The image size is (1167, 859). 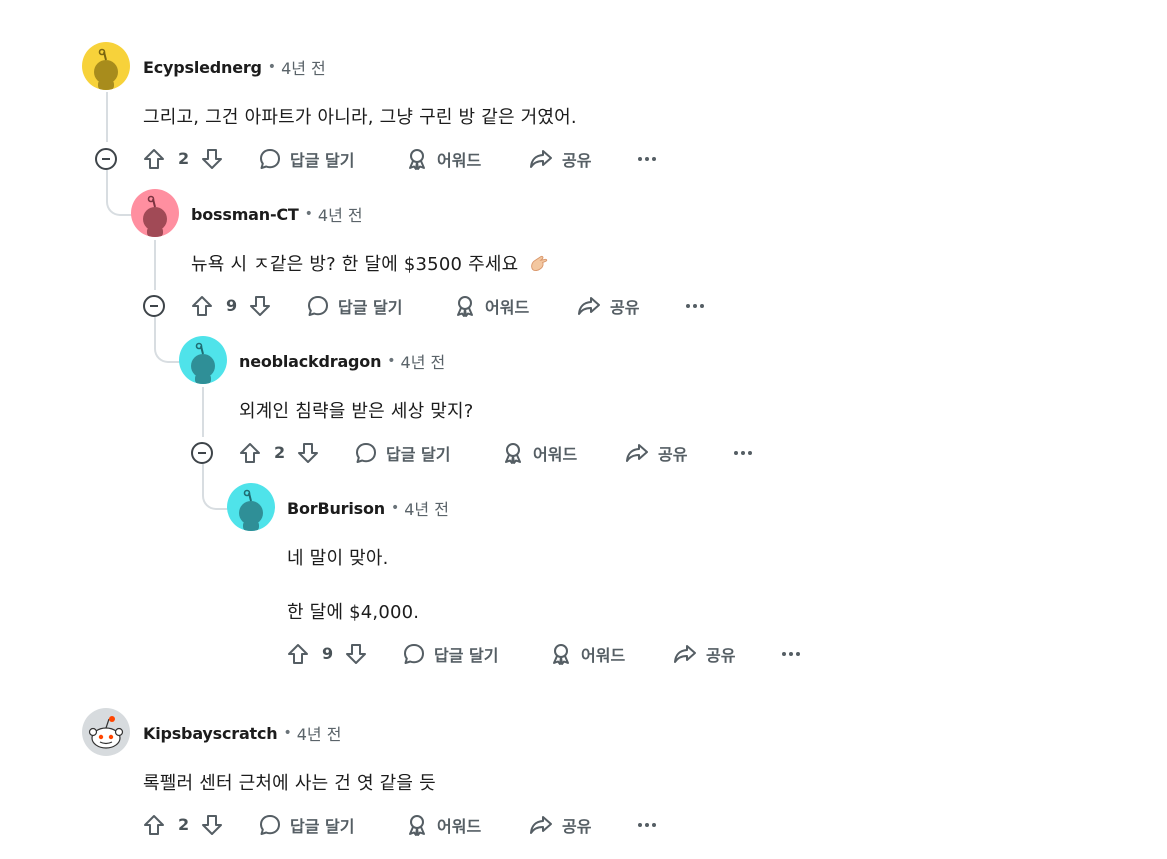 I want to click on comment-meta: bossman-CT • 4년 전, so click(x=277, y=214).